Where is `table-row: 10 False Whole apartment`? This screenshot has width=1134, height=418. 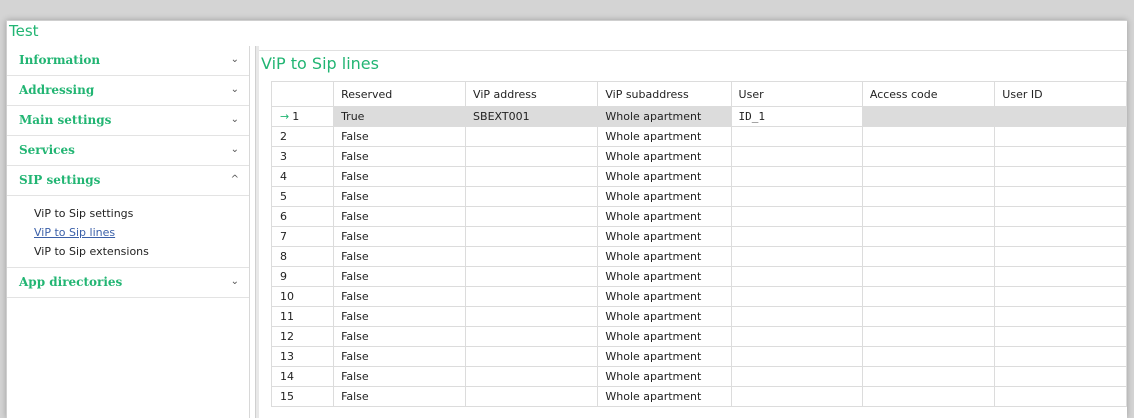 table-row: 10 False Whole apartment is located at coordinates (698, 296).